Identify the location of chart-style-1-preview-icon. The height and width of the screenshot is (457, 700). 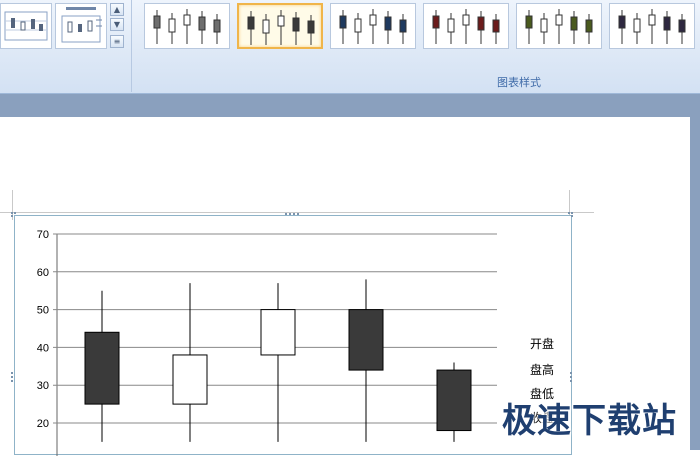
(187, 26).